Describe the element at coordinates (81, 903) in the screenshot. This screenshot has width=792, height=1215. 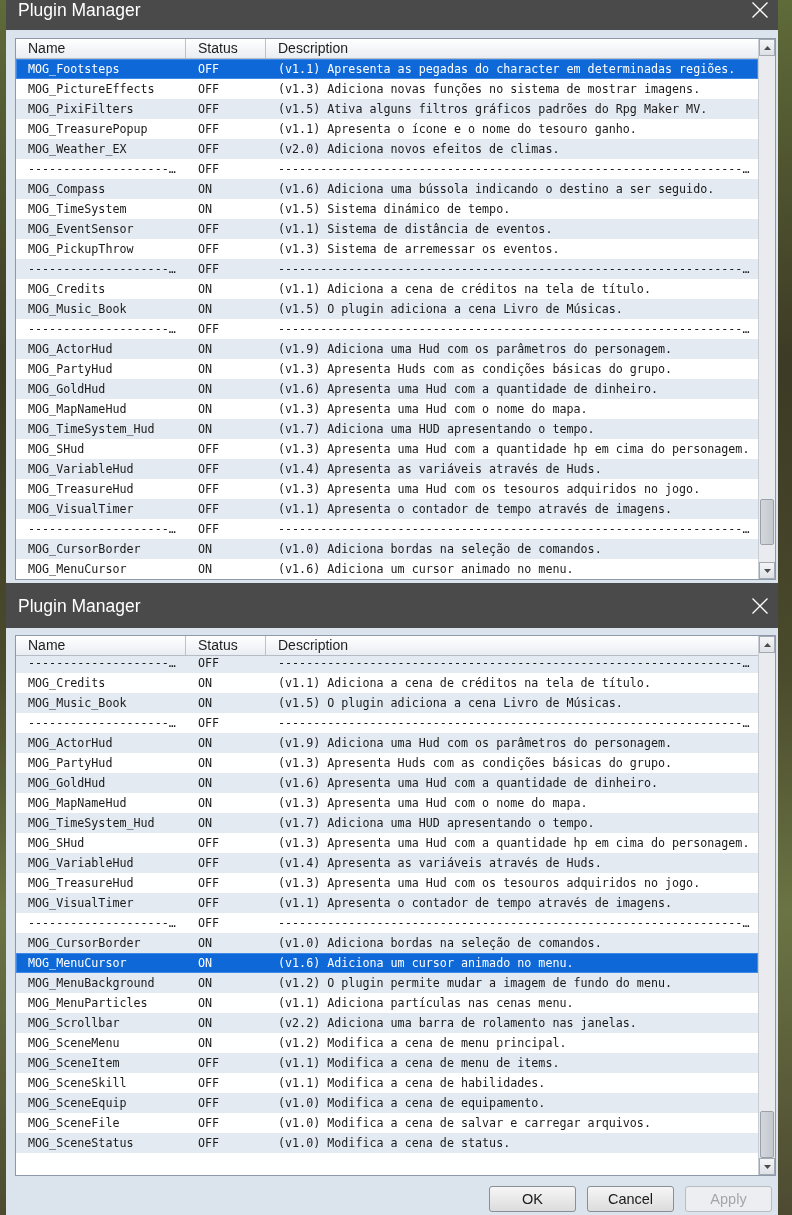
I see `plugin-name: MOG_VisualTimer` at that location.